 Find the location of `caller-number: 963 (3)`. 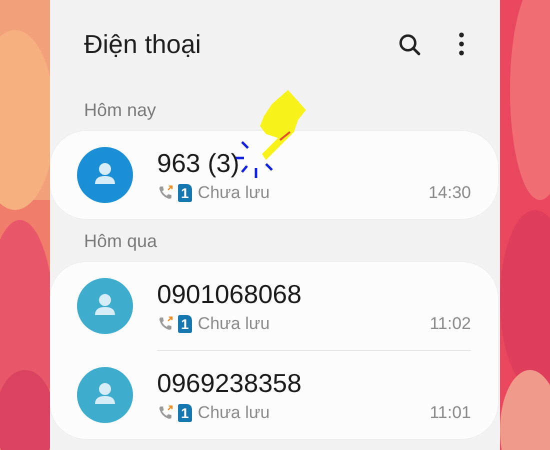

caller-number: 963 (3) is located at coordinates (198, 163).